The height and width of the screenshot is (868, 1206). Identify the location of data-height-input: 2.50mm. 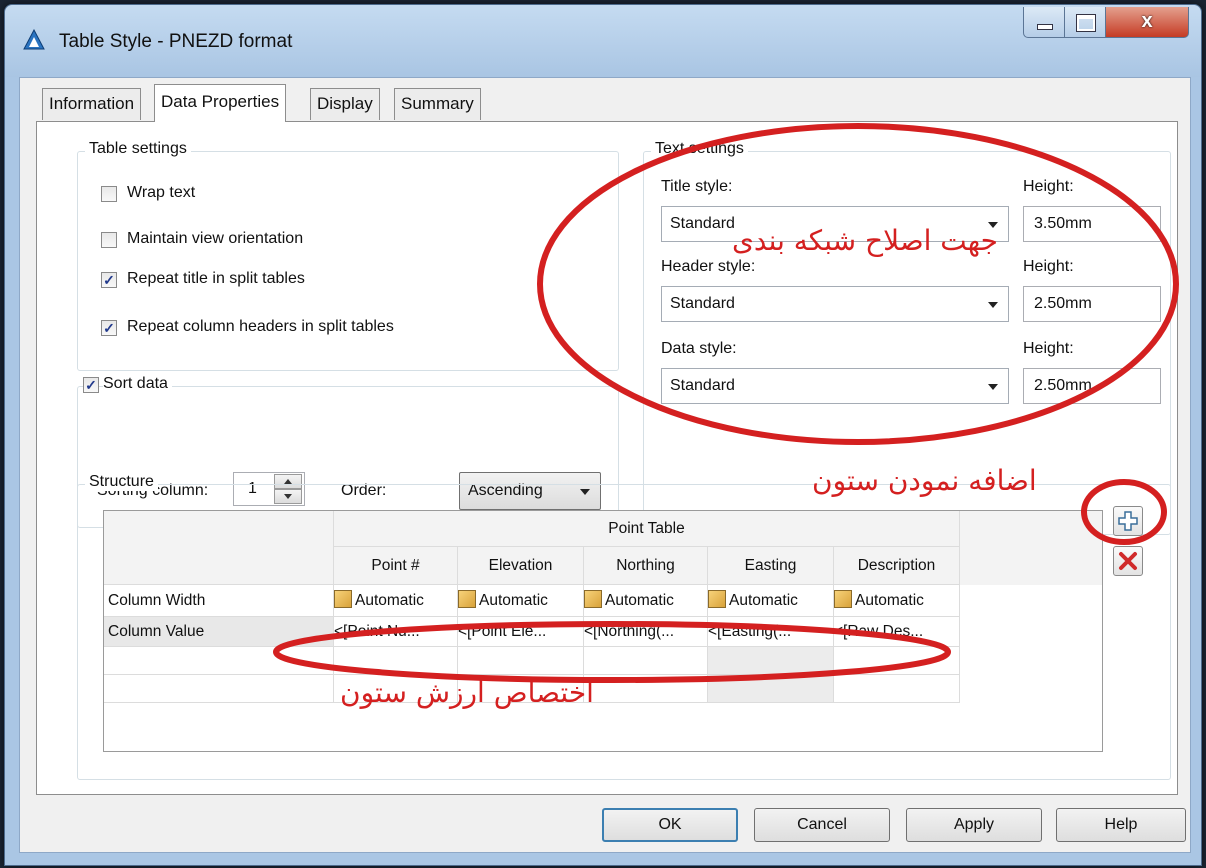
(1092, 386).